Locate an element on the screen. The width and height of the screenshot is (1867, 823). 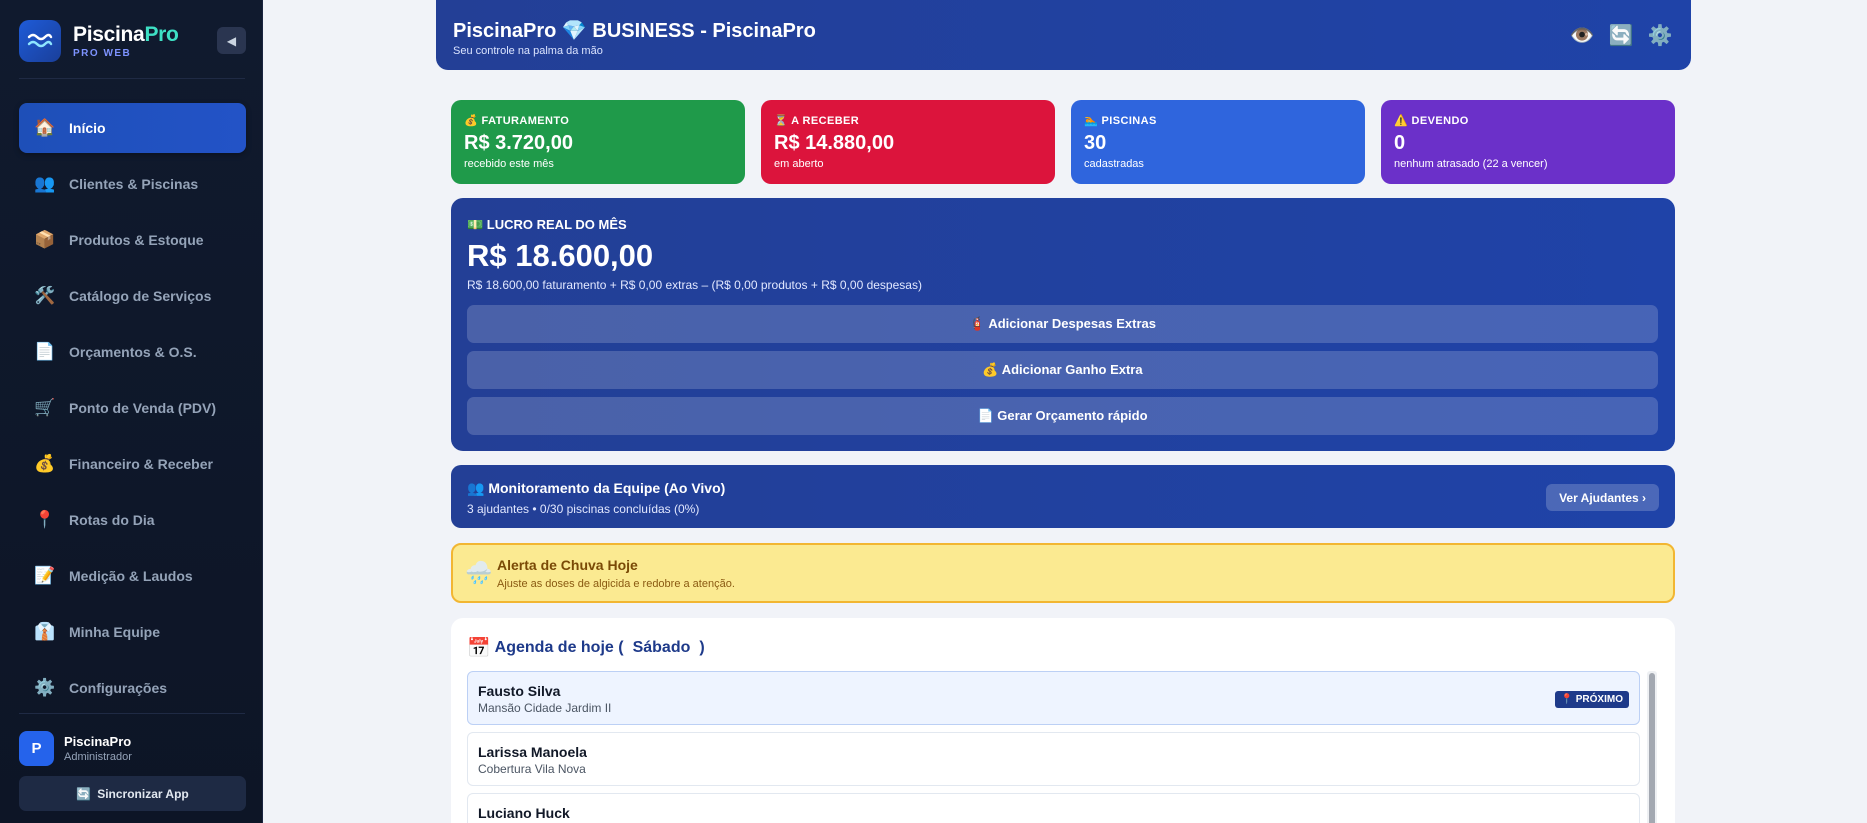
package-icon: 📦 is located at coordinates (45, 239).